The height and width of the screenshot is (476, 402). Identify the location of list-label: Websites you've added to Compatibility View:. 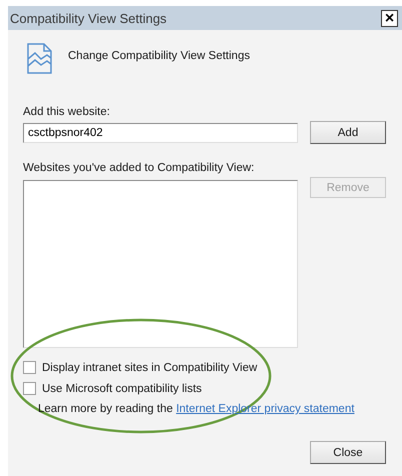
(139, 168).